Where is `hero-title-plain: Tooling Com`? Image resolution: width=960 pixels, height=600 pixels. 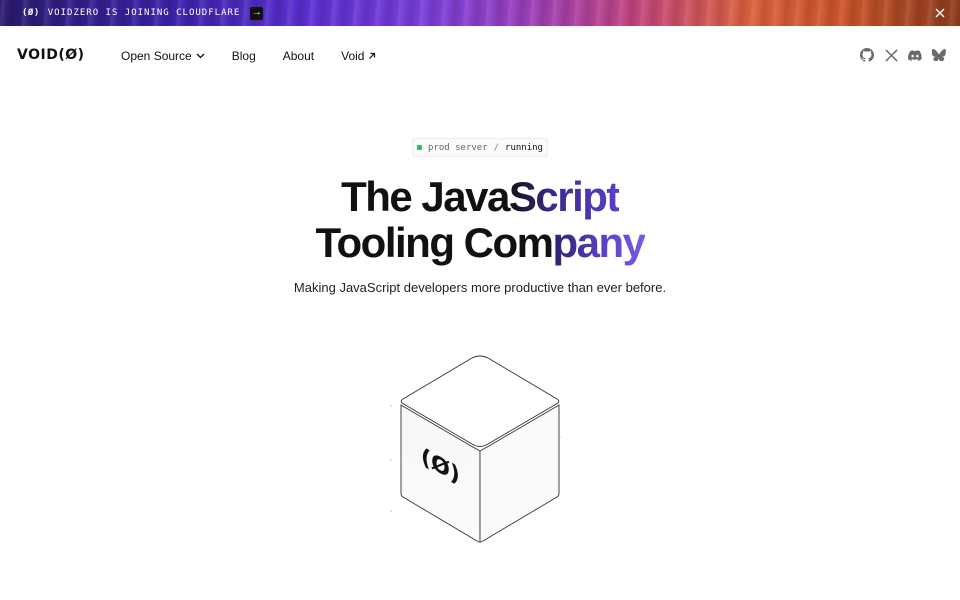
hero-title-plain: Tooling Com is located at coordinates (434, 242).